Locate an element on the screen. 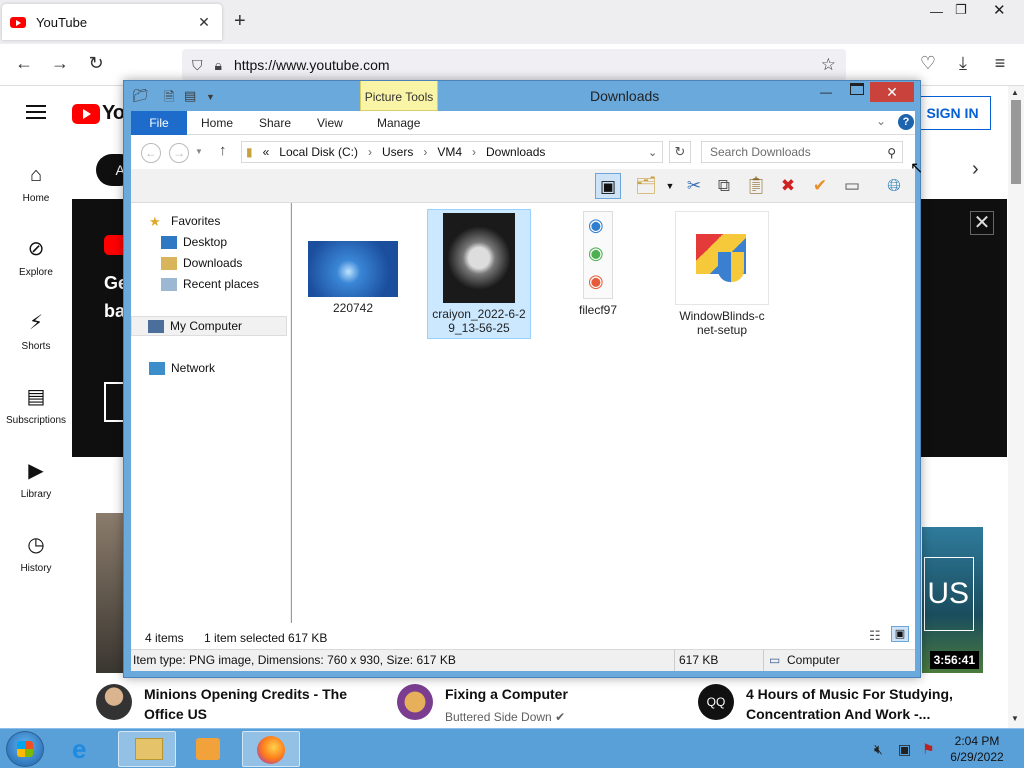 This screenshot has height=768, width=1024. sidebar-item-shorts: ⚡︎ Shorts is located at coordinates (36, 331).